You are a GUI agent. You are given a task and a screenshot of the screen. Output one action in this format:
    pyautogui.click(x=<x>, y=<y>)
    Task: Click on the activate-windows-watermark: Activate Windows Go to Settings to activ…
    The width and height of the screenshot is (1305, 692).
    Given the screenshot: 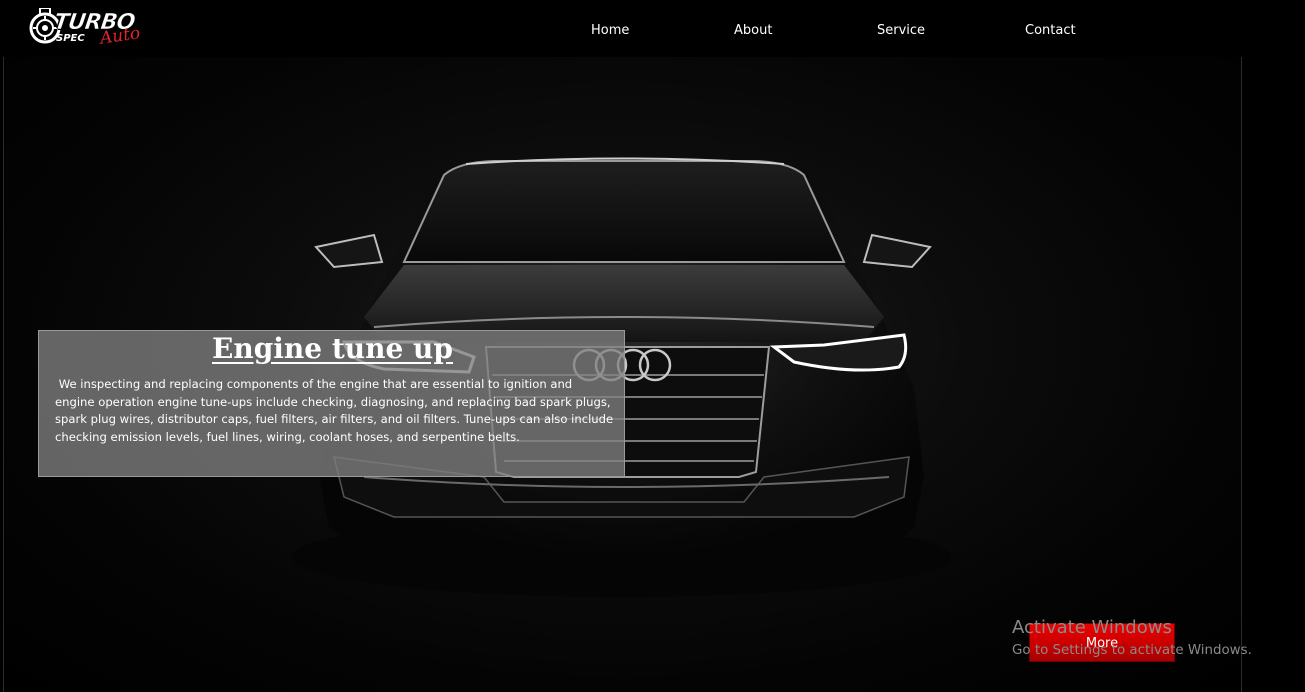 What is the action you would take?
    pyautogui.click(x=1132, y=640)
    